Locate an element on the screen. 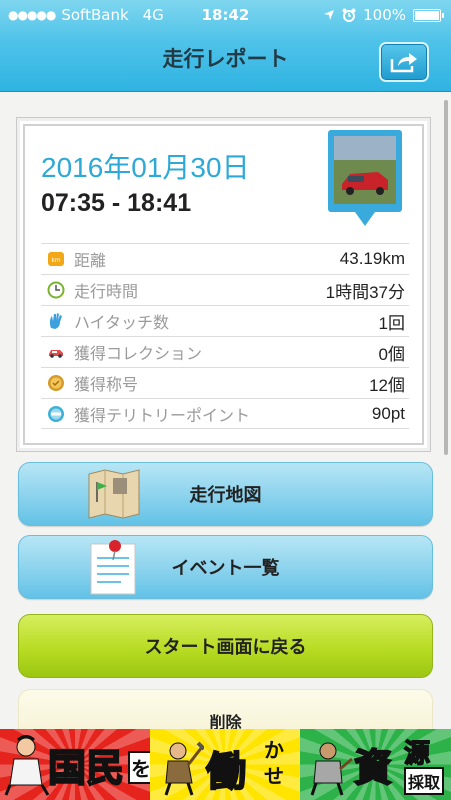  map-button: 走行地図 is located at coordinates (225, 494).